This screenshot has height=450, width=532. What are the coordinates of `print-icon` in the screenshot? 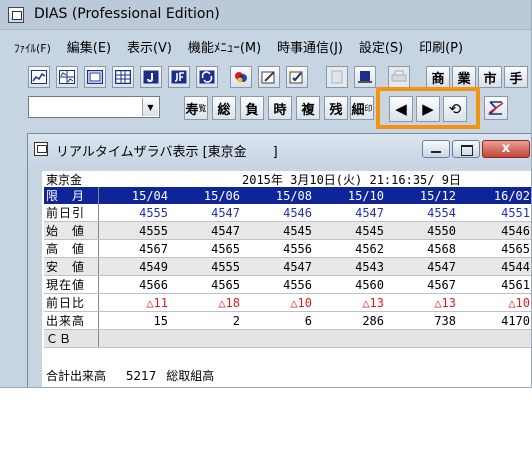 It's located at (399, 77).